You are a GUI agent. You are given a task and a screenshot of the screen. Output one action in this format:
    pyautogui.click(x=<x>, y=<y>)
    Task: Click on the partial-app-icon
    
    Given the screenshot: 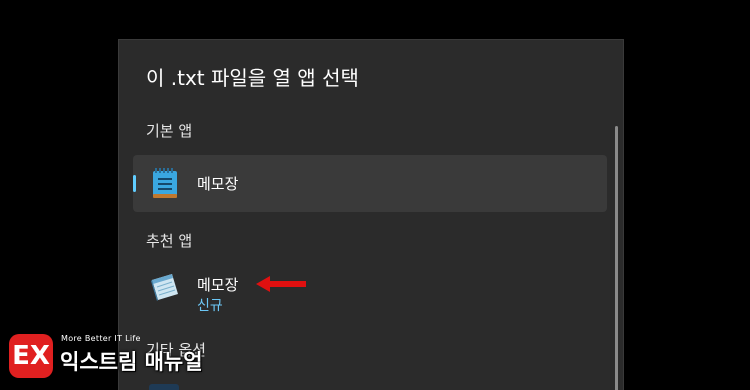 What is the action you would take?
    pyautogui.click(x=164, y=387)
    